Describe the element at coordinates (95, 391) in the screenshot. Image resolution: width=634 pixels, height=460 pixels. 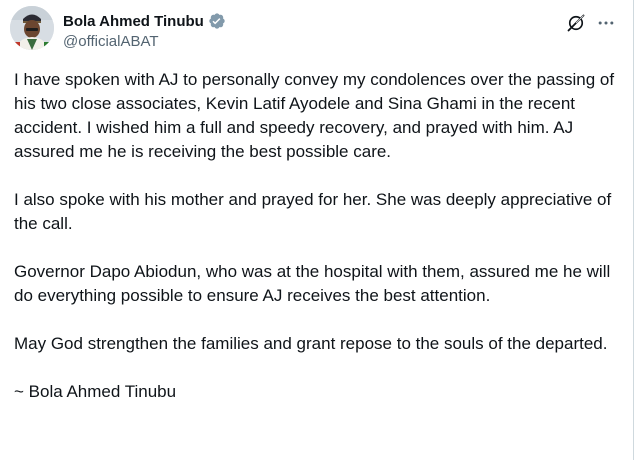
I see `post-signature: ~ Bola Ahmed Tinubu` at that location.